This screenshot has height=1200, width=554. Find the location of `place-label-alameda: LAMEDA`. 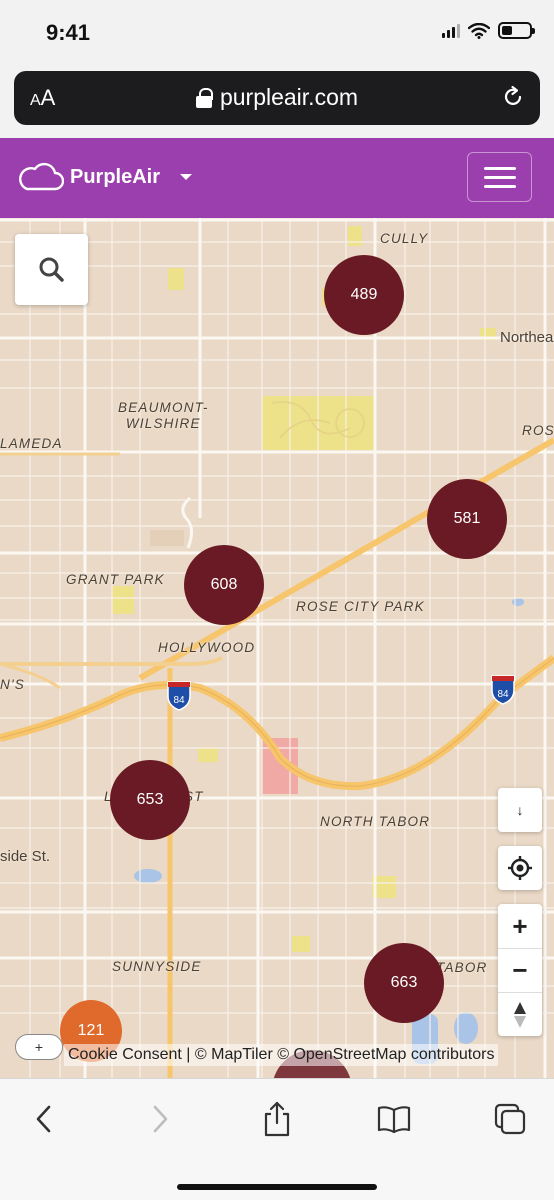

place-label-alameda: LAMEDA is located at coordinates (31, 443).